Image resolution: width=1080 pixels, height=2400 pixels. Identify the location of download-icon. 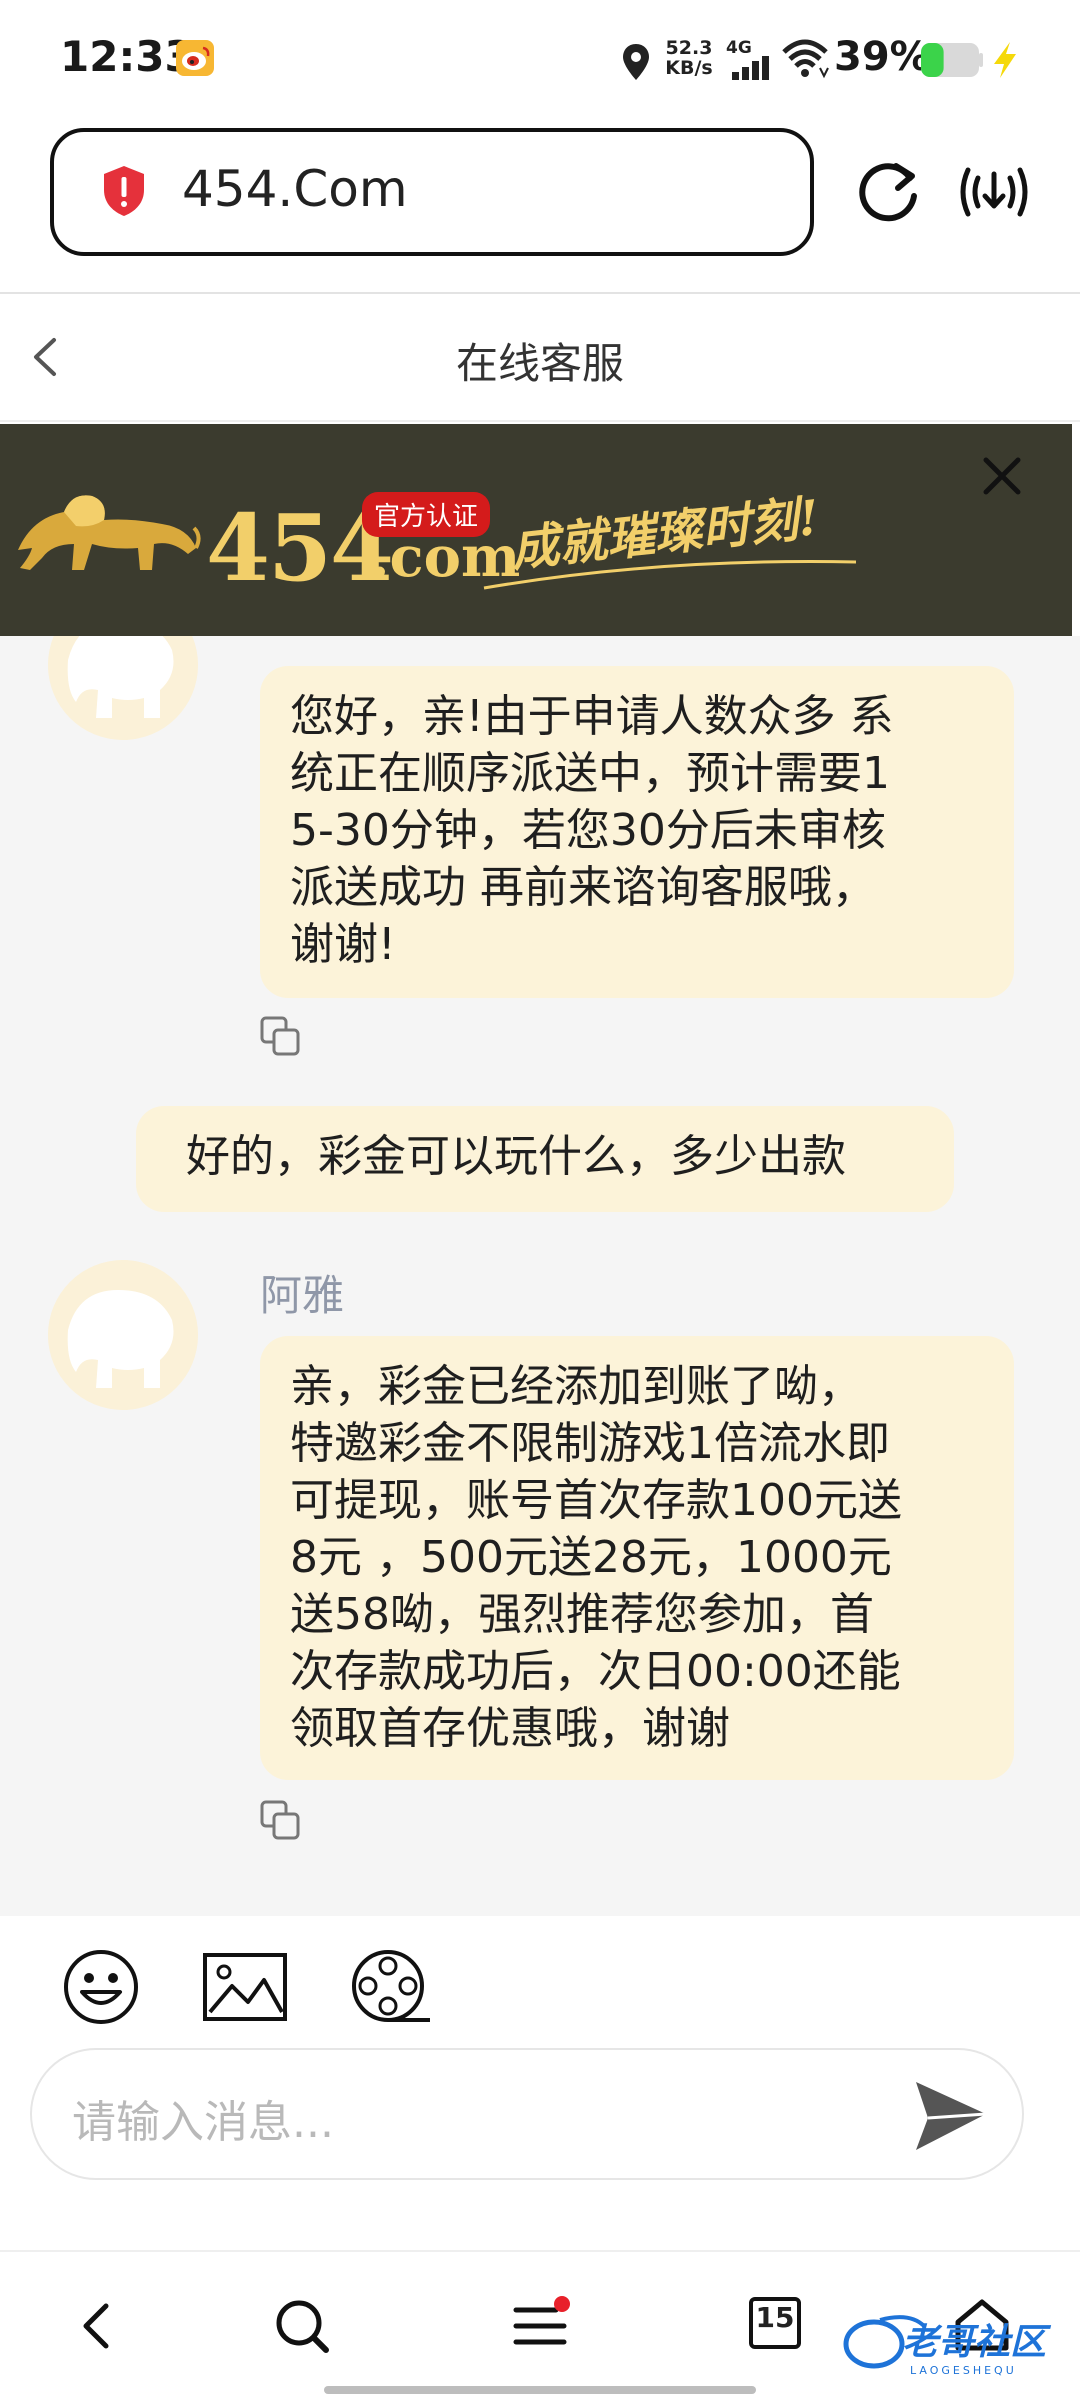
(994, 192).